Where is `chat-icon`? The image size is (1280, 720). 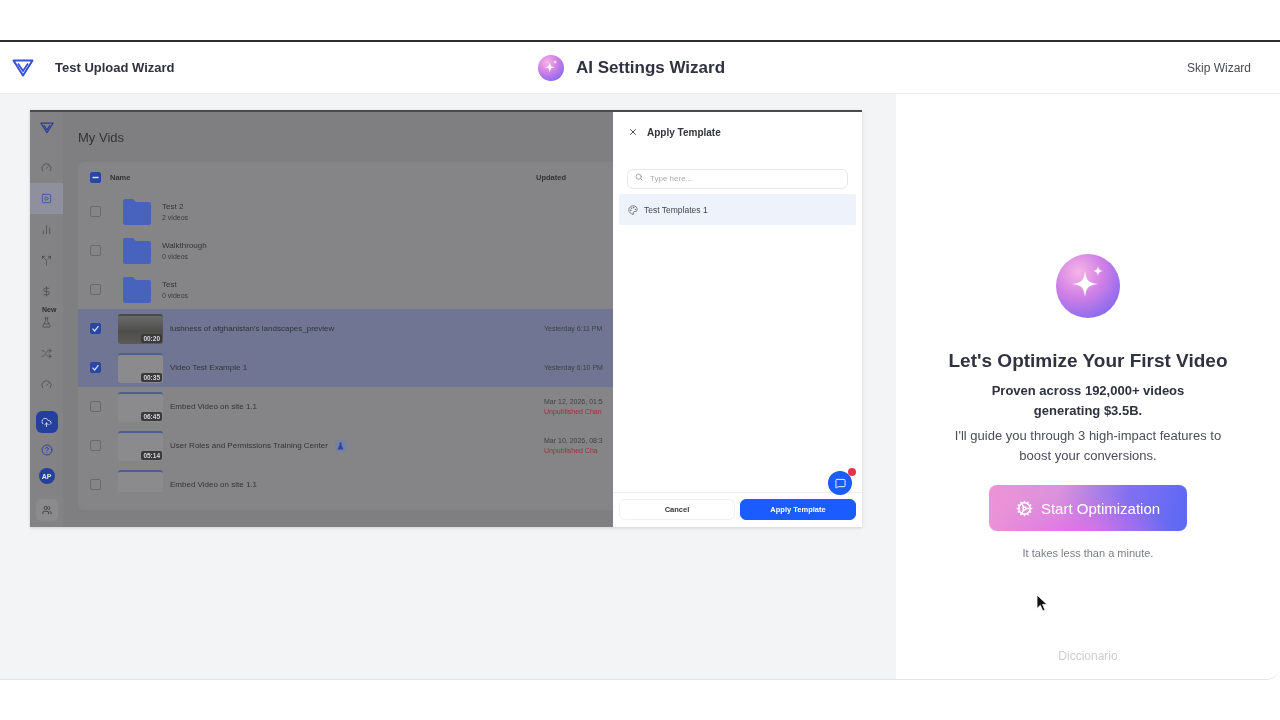
chat-icon is located at coordinates (840, 483).